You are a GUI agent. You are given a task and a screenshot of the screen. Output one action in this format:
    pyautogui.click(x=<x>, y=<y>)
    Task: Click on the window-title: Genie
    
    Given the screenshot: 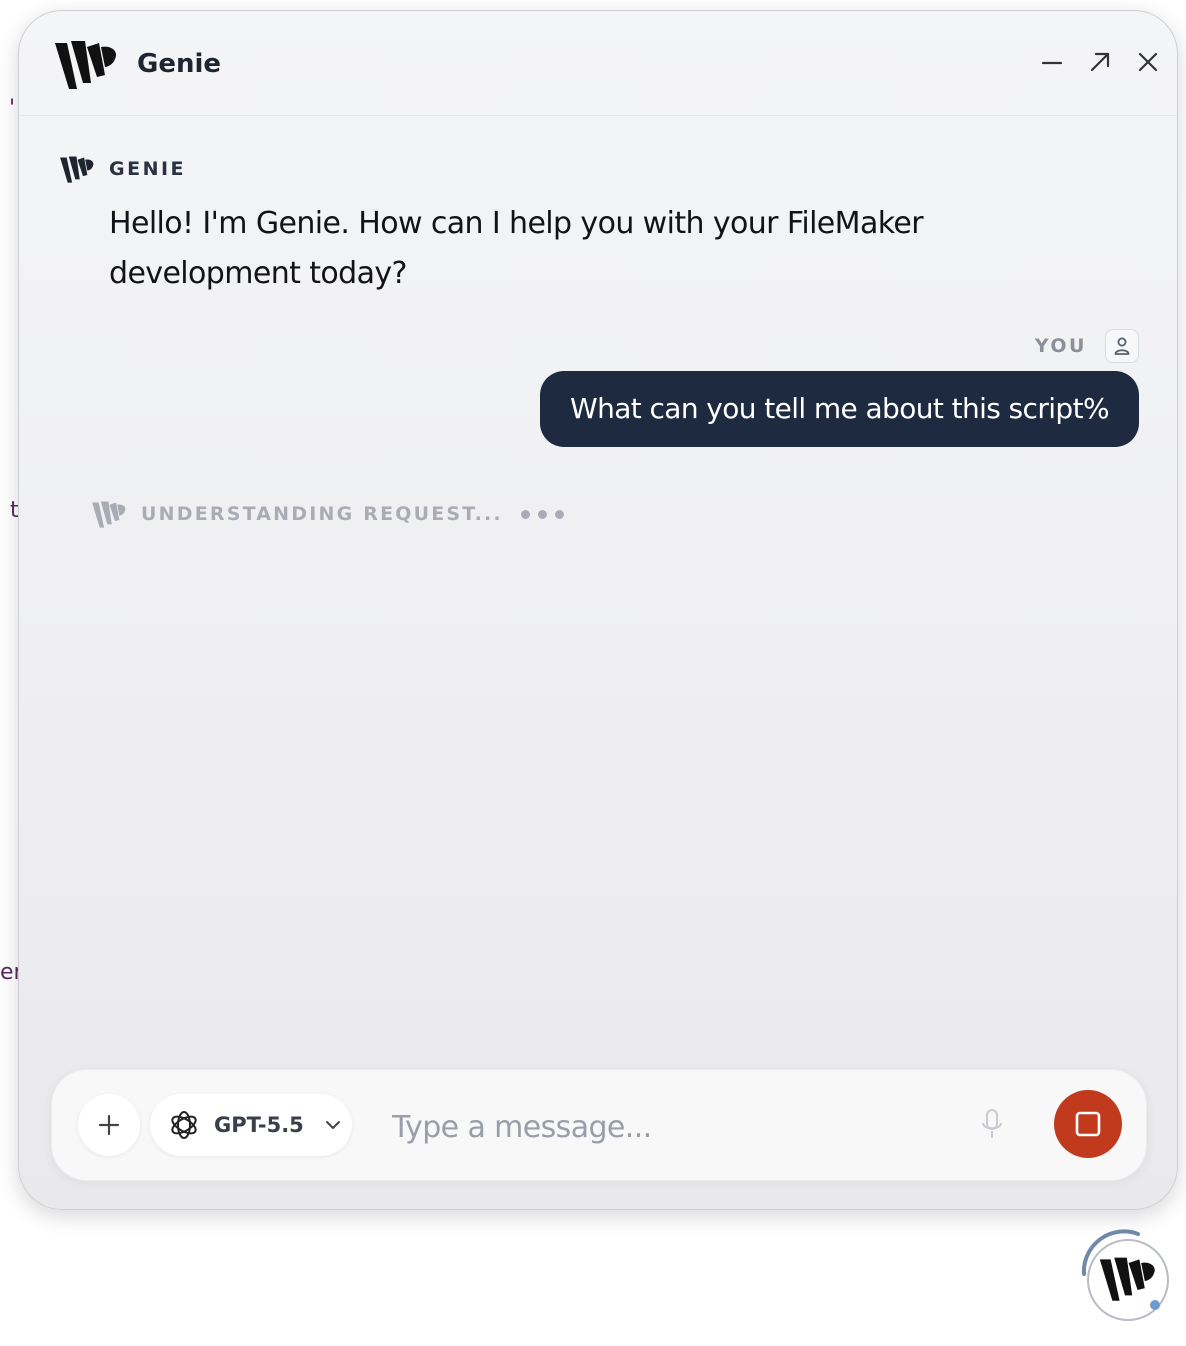 What is the action you would take?
    pyautogui.click(x=179, y=64)
    